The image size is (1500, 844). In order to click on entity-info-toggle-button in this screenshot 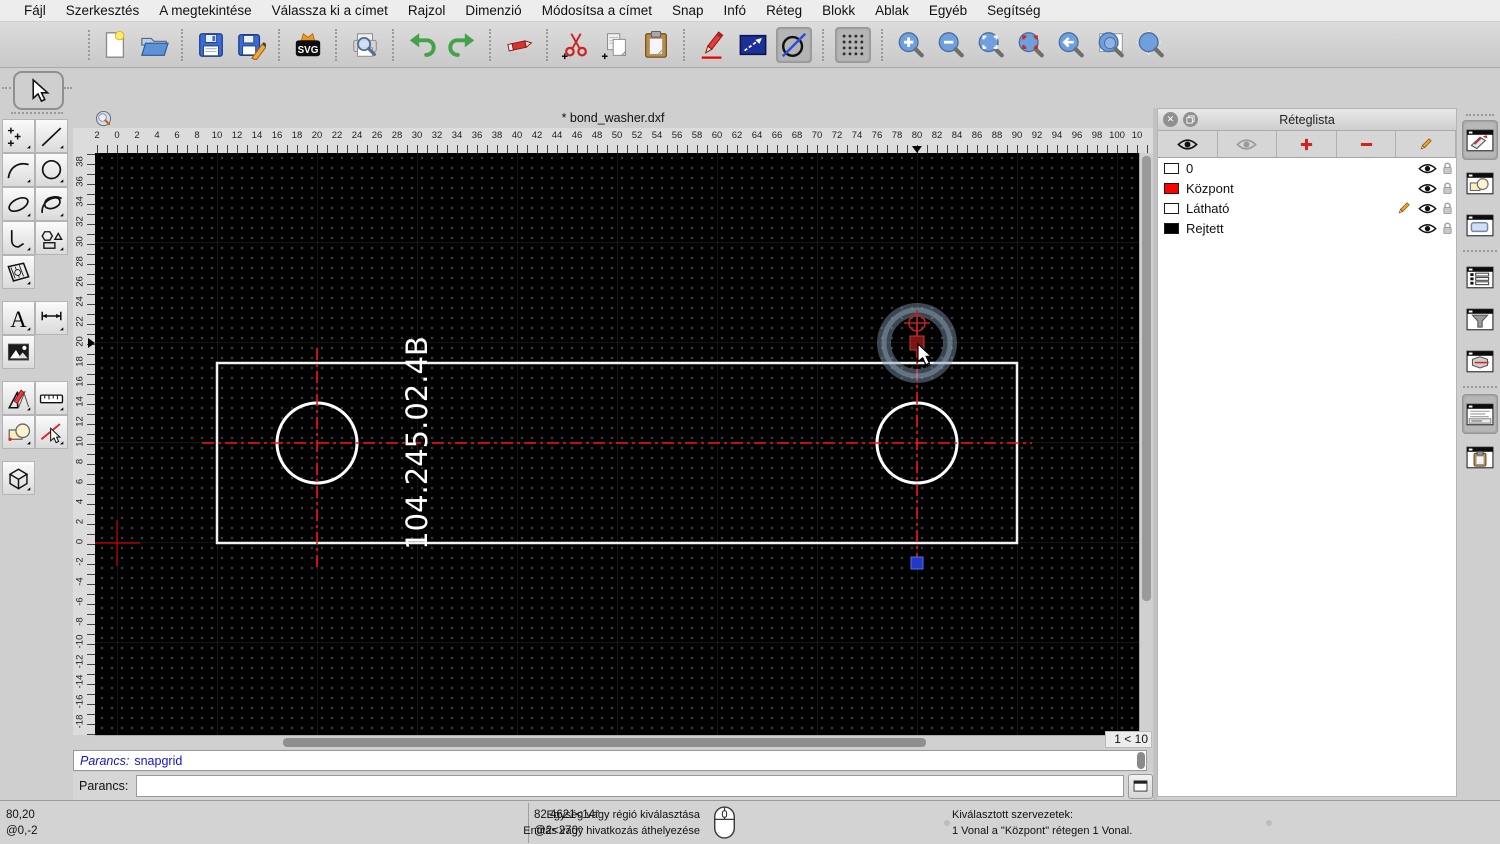, I will do `click(1480, 361)`.